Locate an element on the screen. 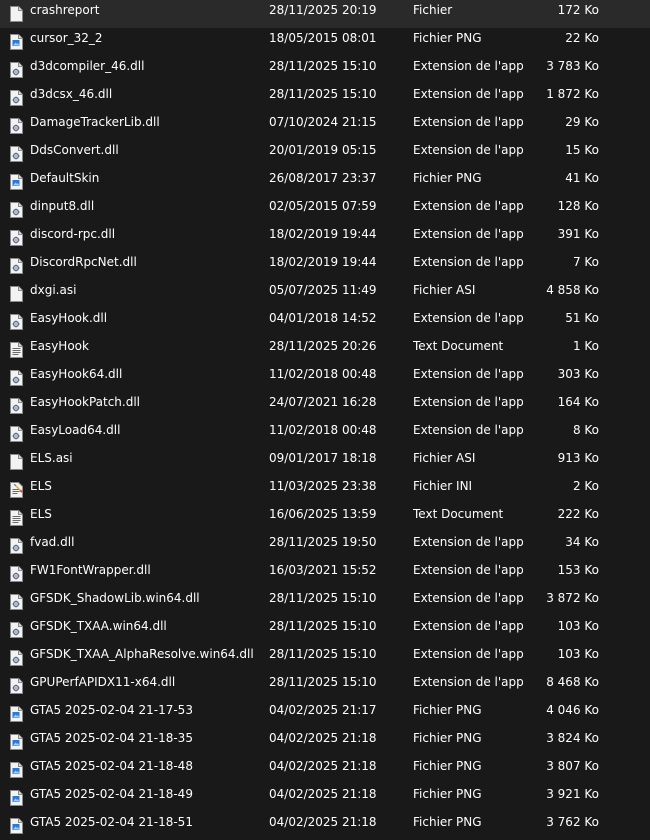 The width and height of the screenshot is (650, 840). ini-file-icon is located at coordinates (16, 490).